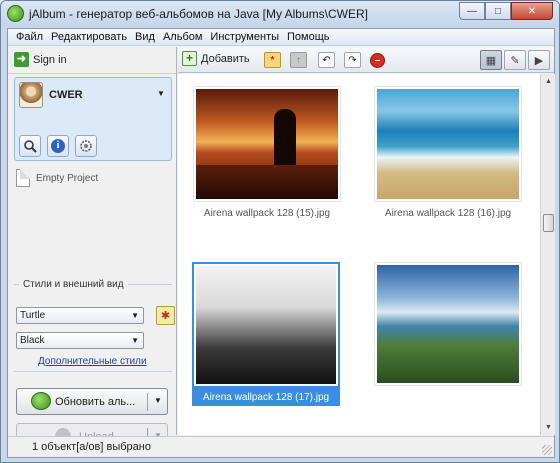 Image resolution: width=560 pixels, height=463 pixels. Describe the element at coordinates (145, 37) in the screenshot. I see `menu-view: Вид` at that location.